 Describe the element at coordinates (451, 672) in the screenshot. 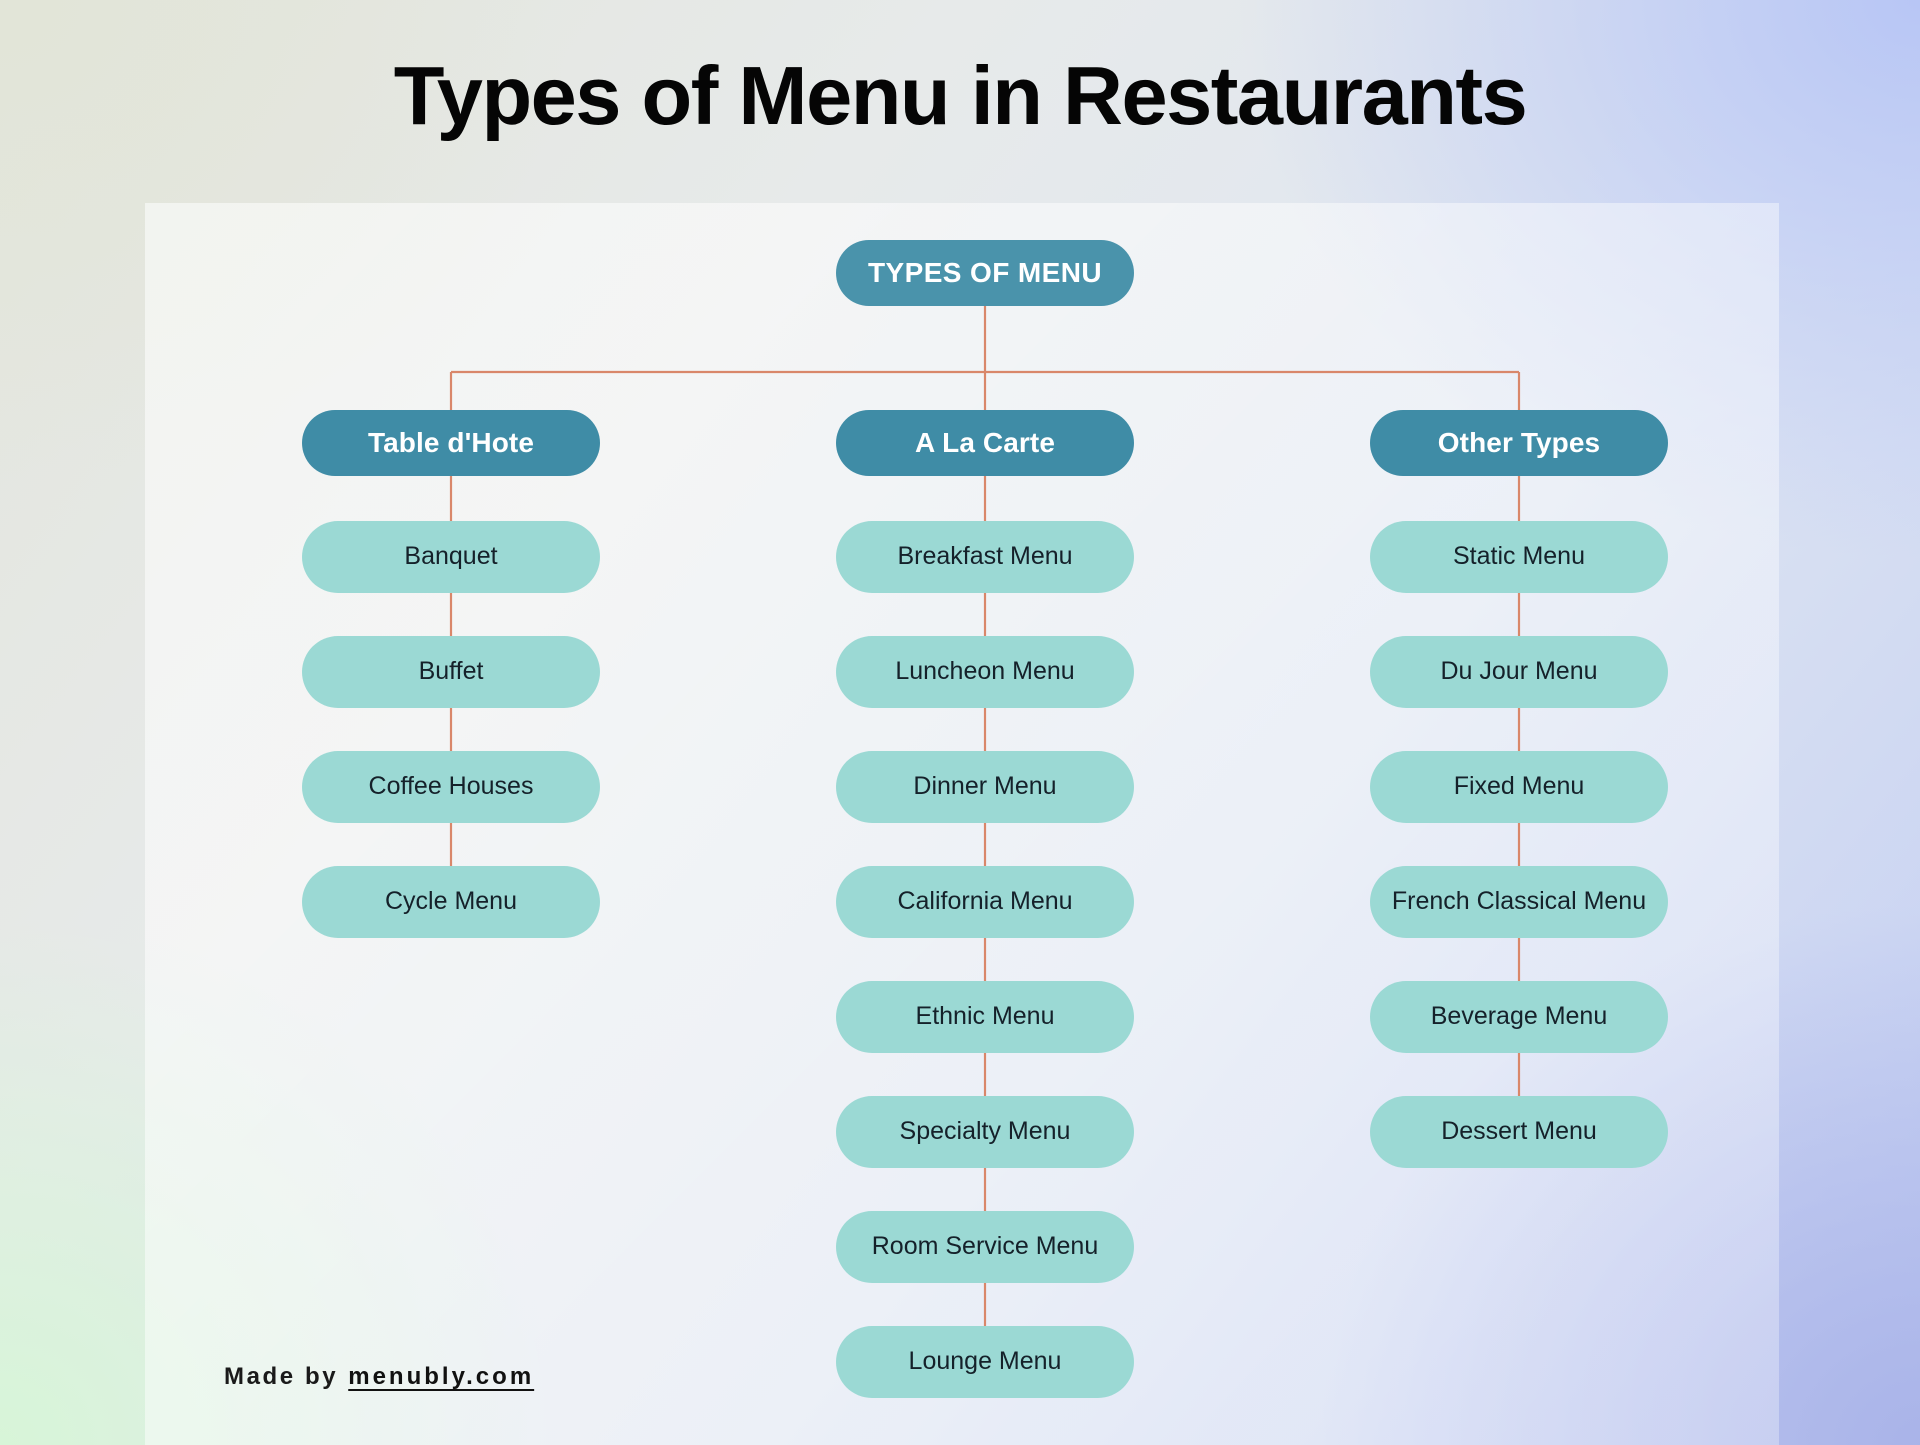

I see `leaf-node-buffet: Buffet` at that location.